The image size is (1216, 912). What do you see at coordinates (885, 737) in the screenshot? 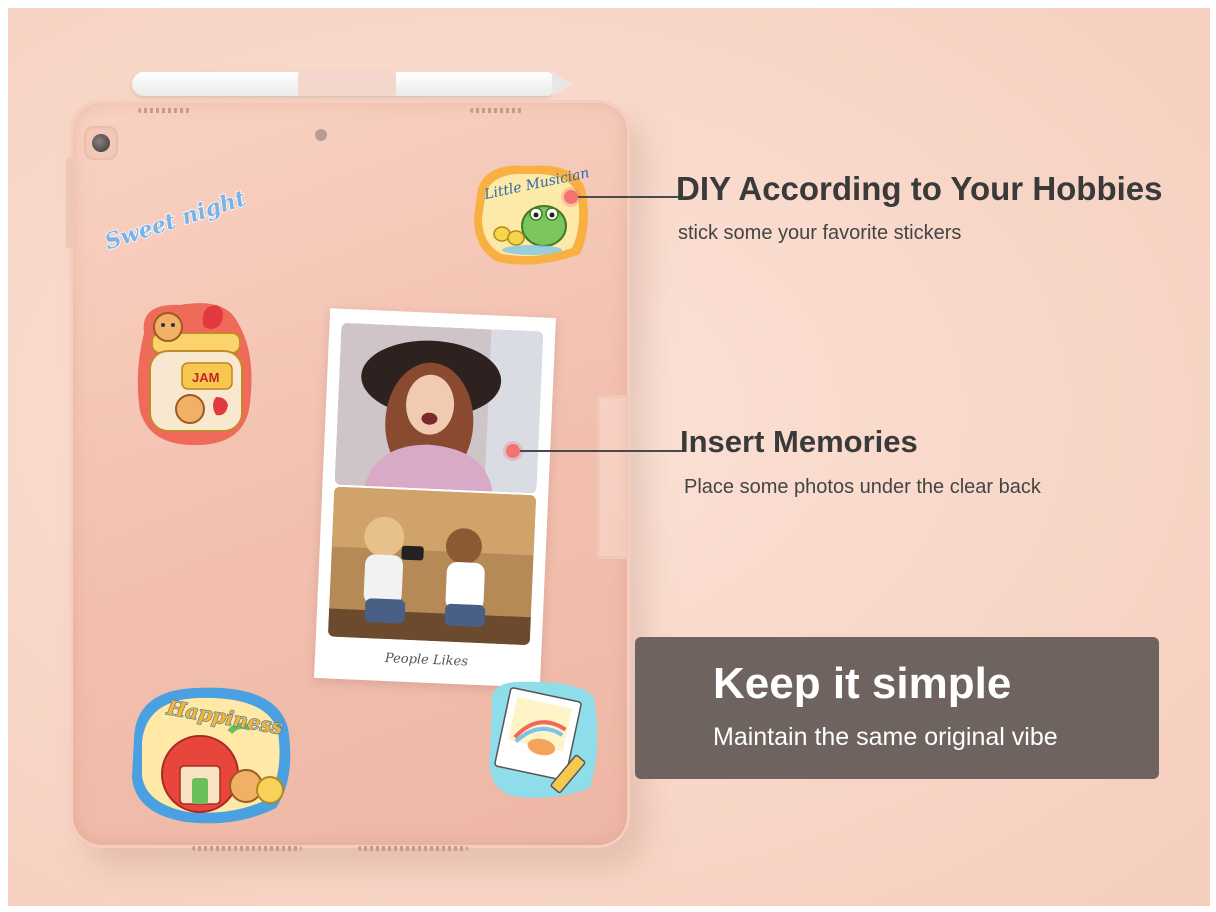
I see `banner-subtitle: Maintain the same original vibe` at bounding box center [885, 737].